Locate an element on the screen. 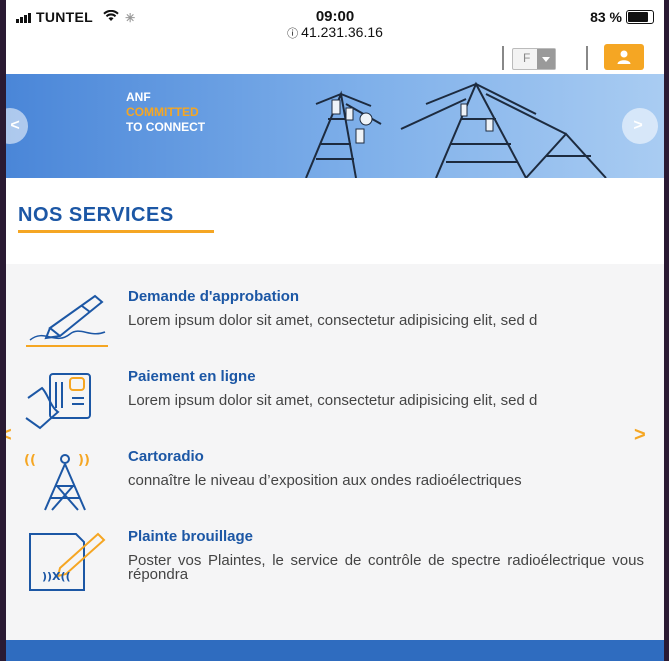 This screenshot has width=669, height=661. chevron-right-icon: > is located at coordinates (638, 125).